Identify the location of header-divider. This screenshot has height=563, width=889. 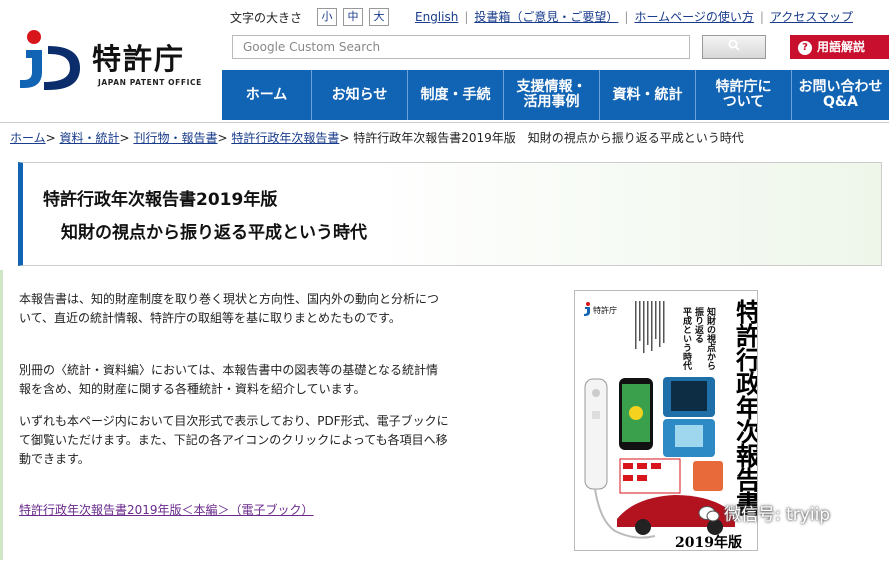
(444, 122).